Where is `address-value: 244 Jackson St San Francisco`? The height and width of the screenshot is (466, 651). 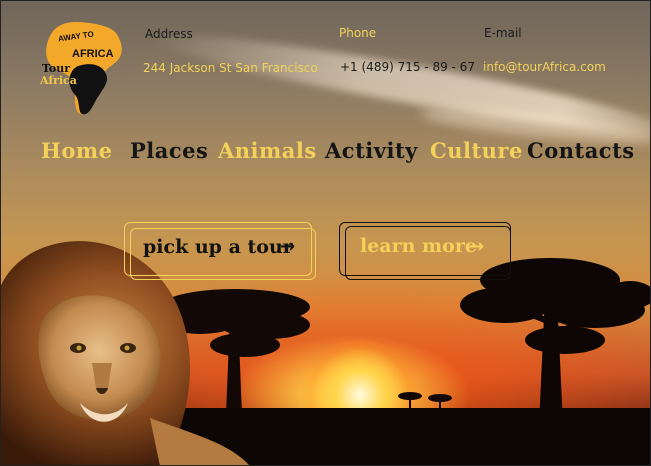 address-value: 244 Jackson St San Francisco is located at coordinates (230, 68).